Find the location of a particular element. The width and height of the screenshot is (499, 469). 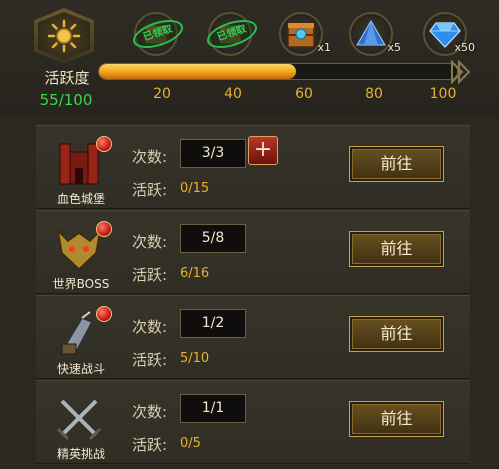

progress-end-arrow-icon is located at coordinates (461, 72).